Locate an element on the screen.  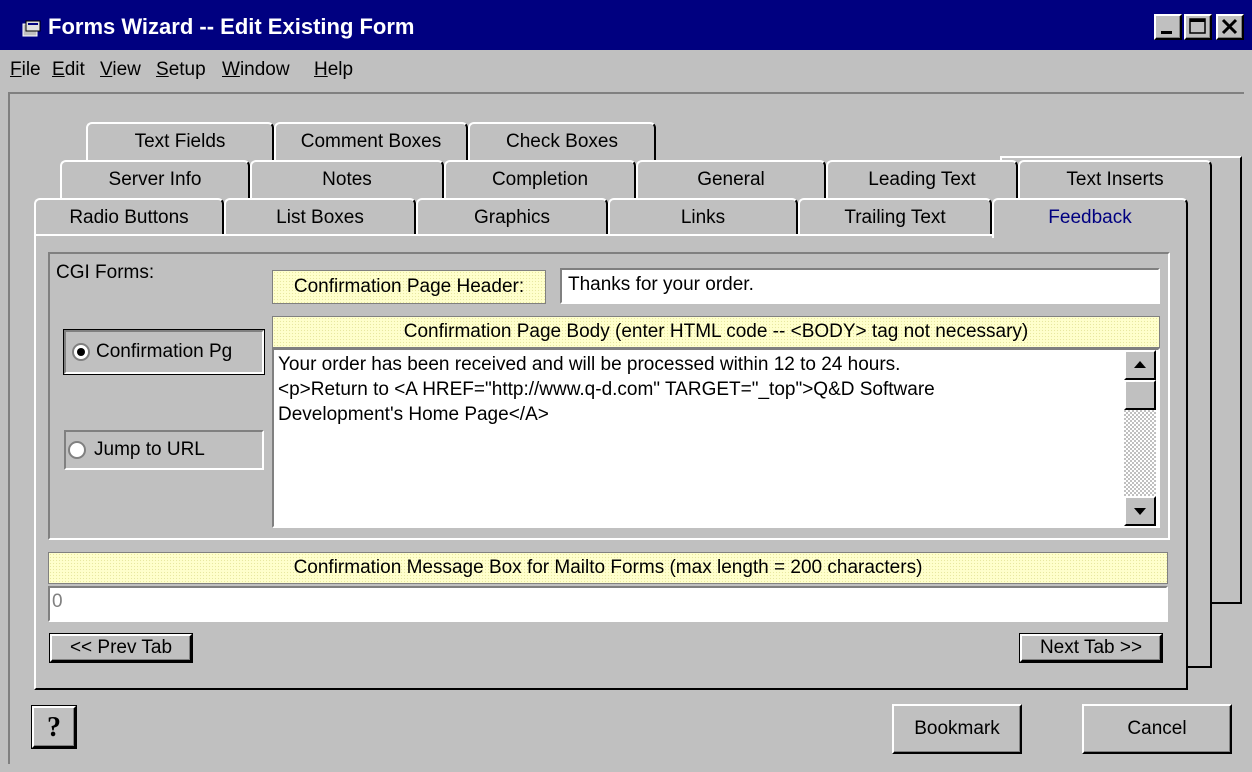
tab-text-inserts: Text Inserts is located at coordinates (1115, 179).